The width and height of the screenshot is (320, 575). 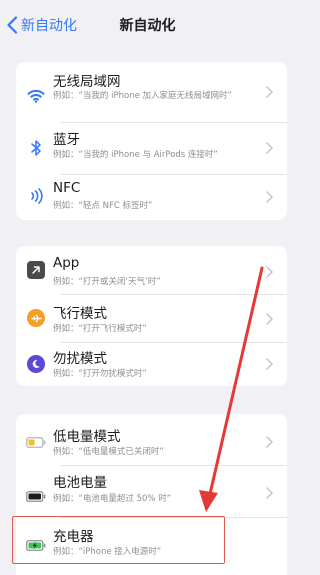 What do you see at coordinates (36, 364) in the screenshot?
I see `moon-icon` at bounding box center [36, 364].